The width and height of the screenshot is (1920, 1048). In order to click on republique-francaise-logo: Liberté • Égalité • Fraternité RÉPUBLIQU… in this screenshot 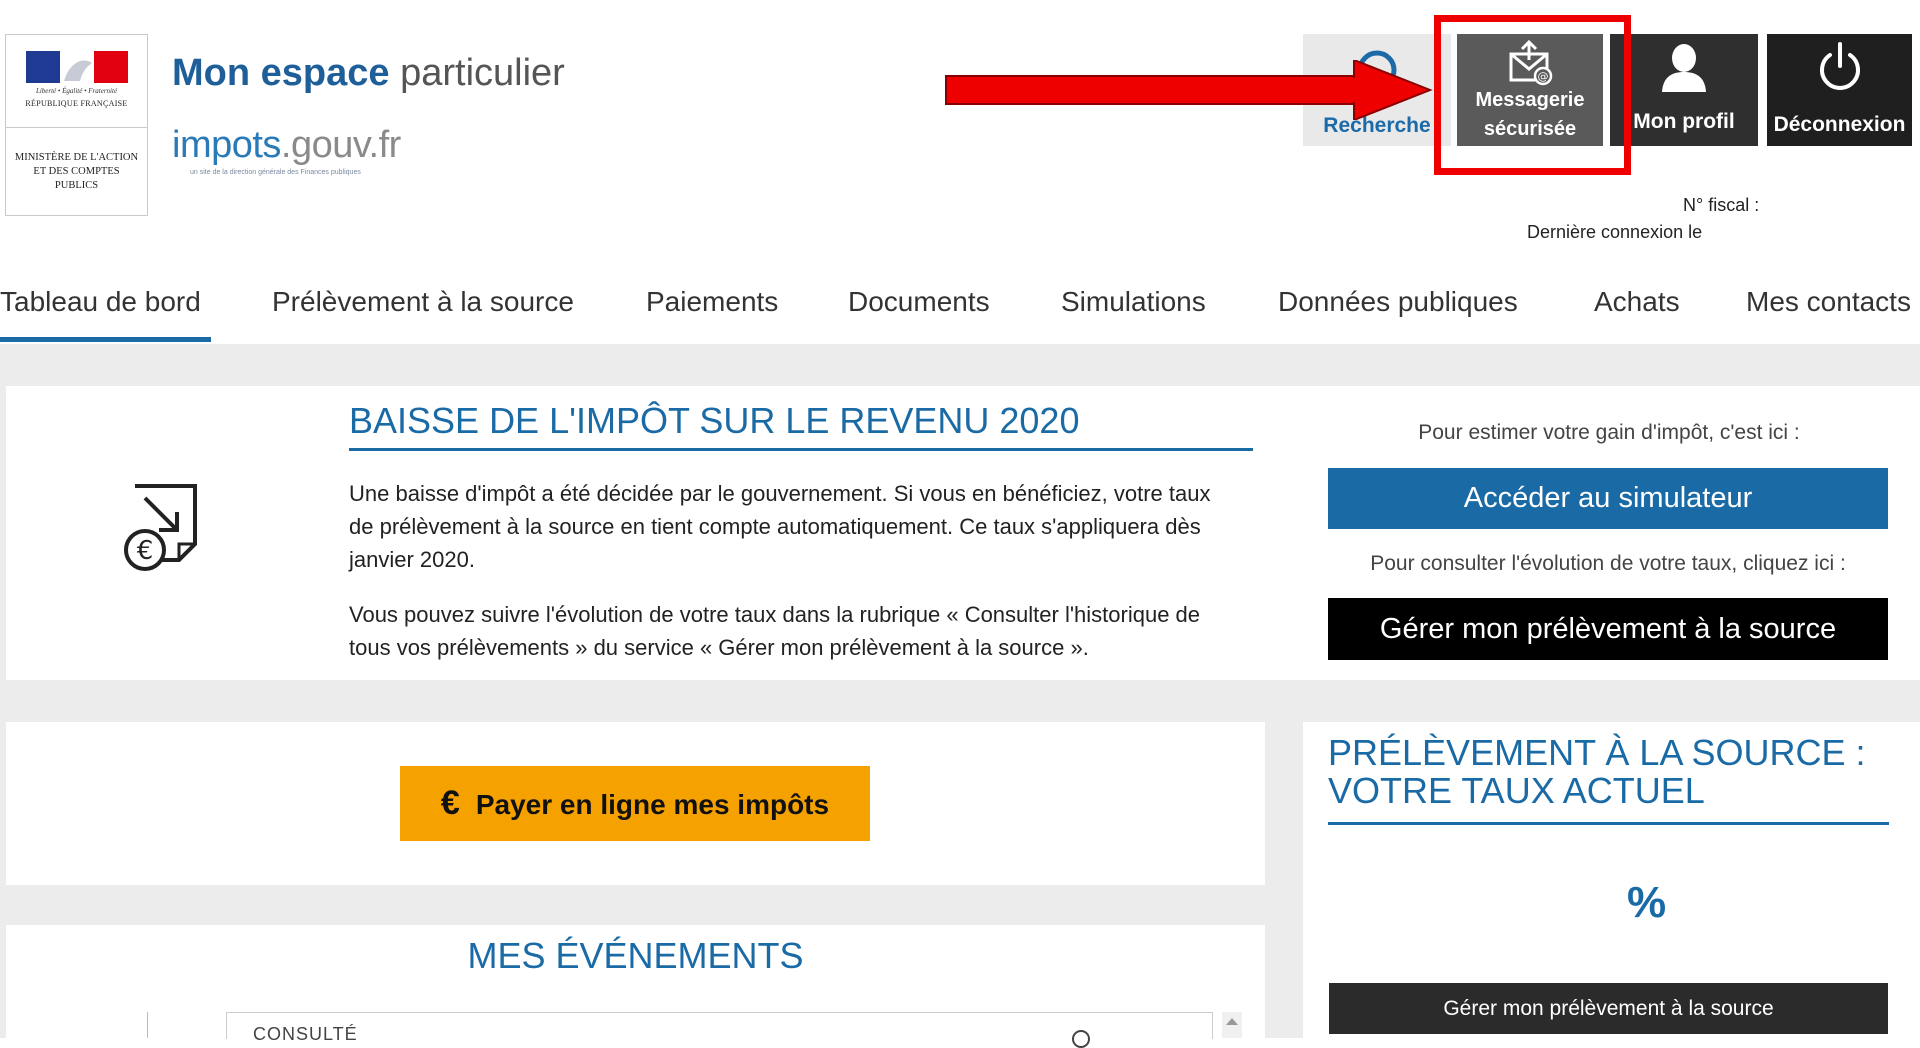, I will do `click(76, 125)`.